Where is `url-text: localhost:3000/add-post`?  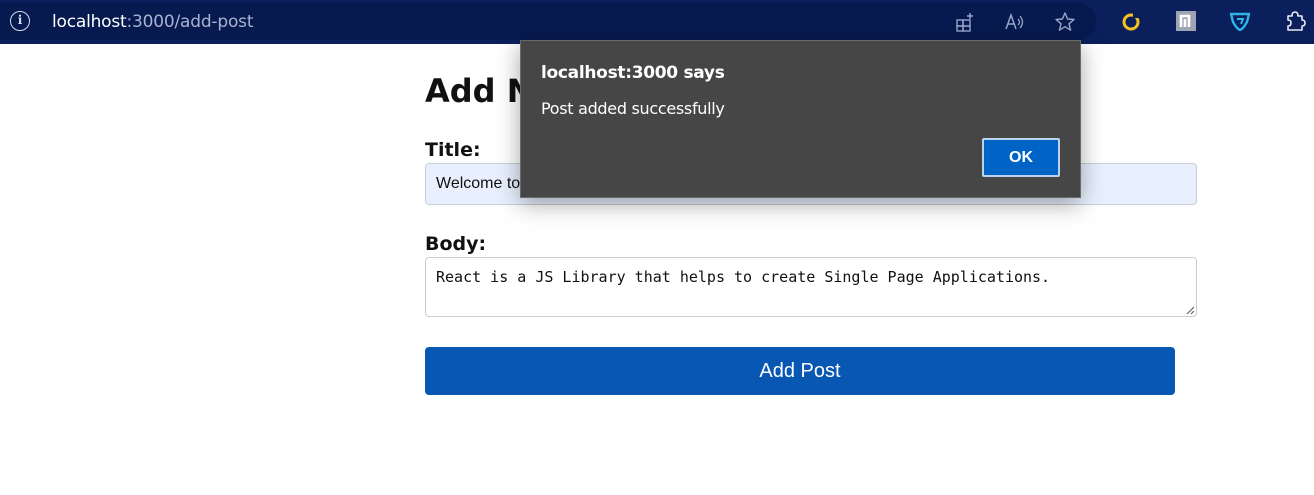 url-text: localhost:3000/add-post is located at coordinates (152, 22).